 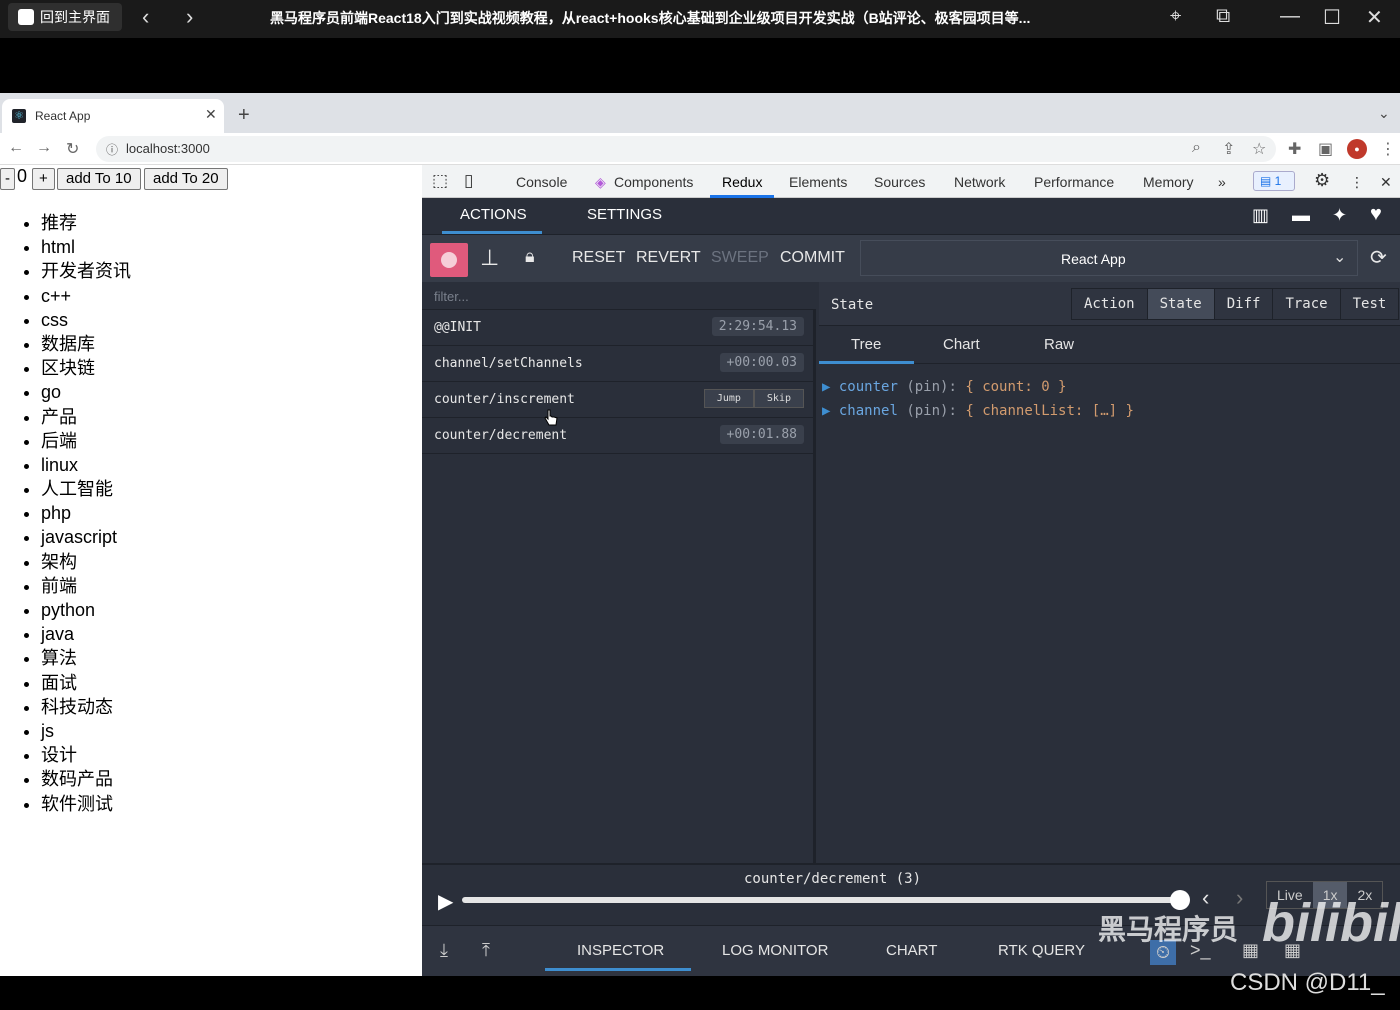 I want to click on minimize-icon: —, so click(x=1290, y=16).